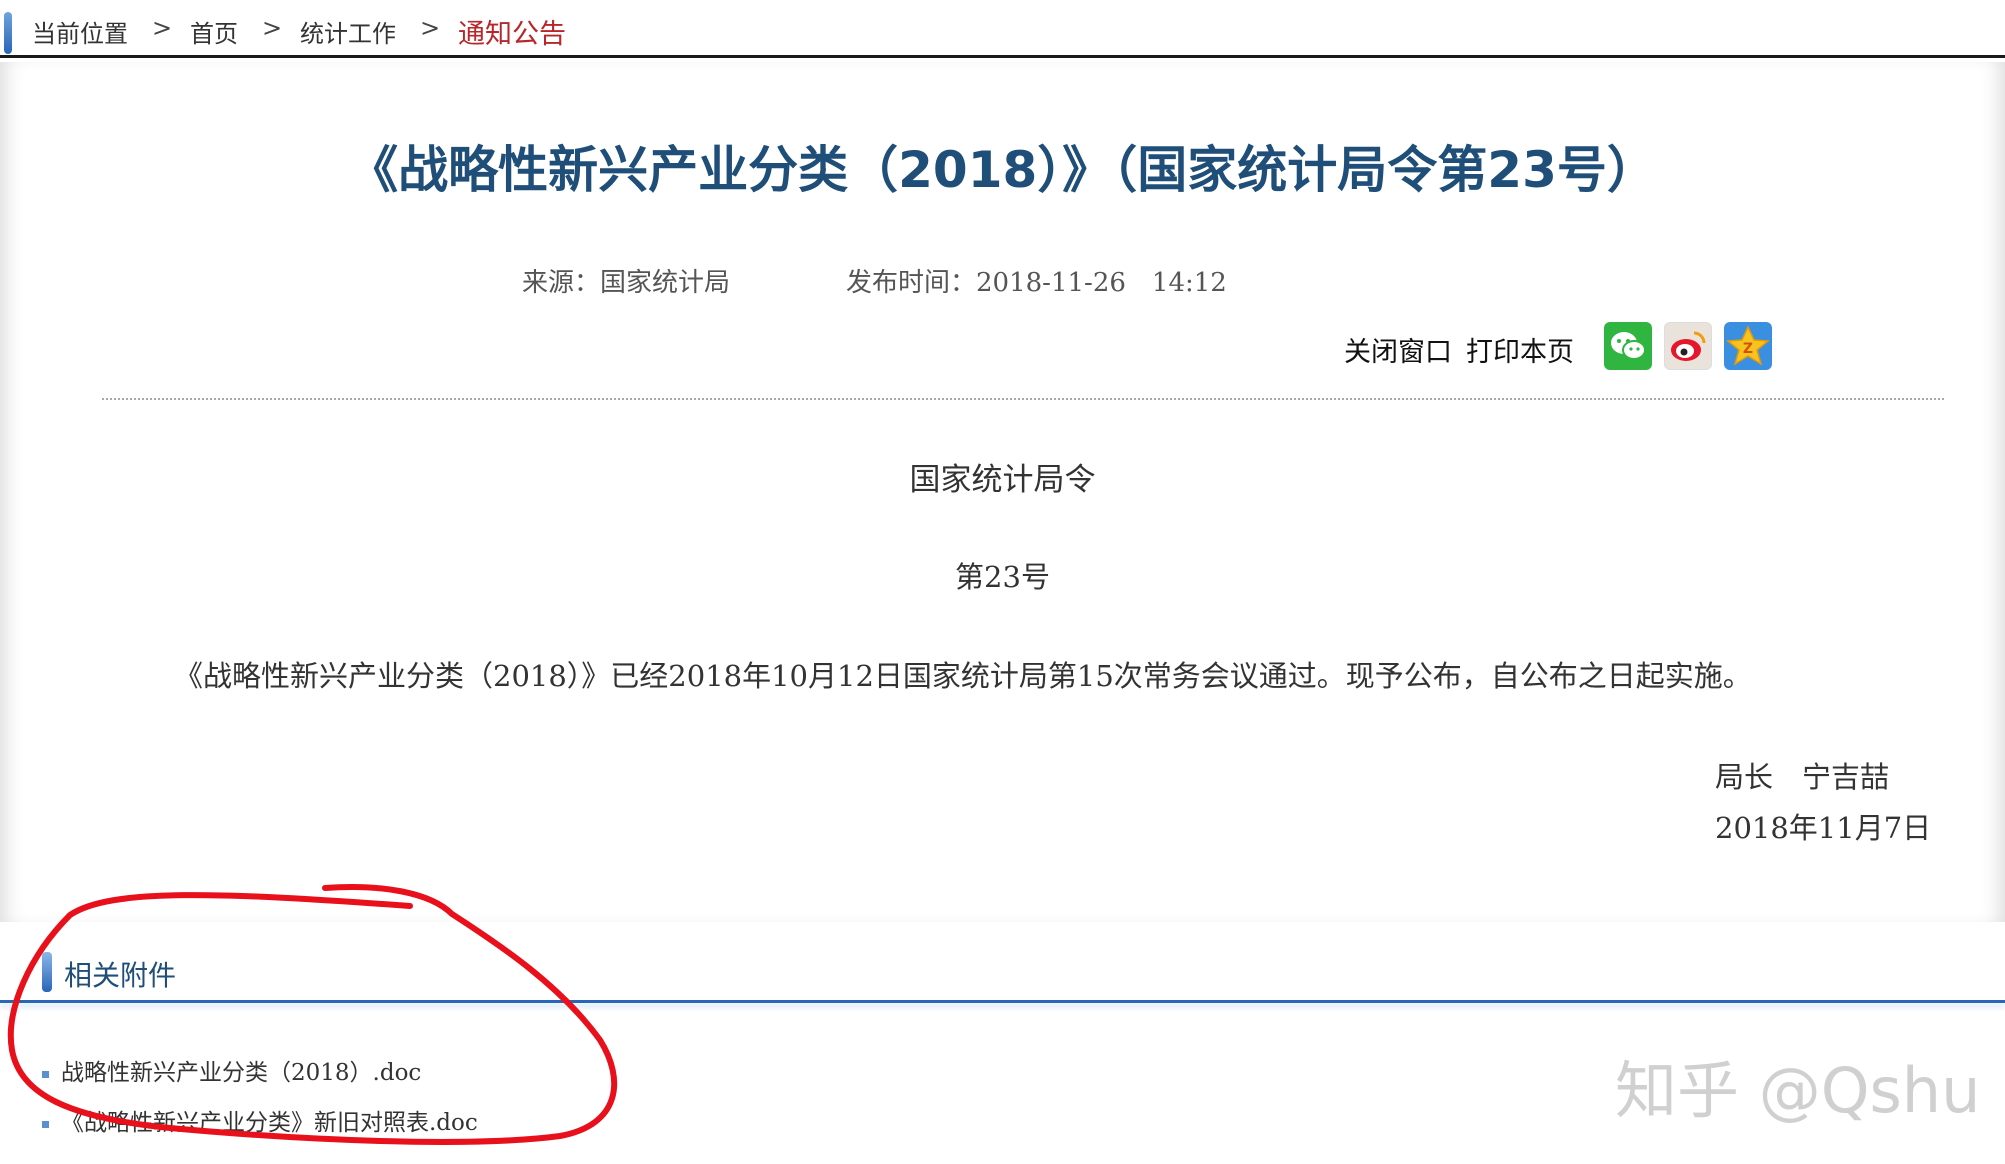 The width and height of the screenshot is (2005, 1164). What do you see at coordinates (561, 283) in the screenshot?
I see `source-label: 来源：` at bounding box center [561, 283].